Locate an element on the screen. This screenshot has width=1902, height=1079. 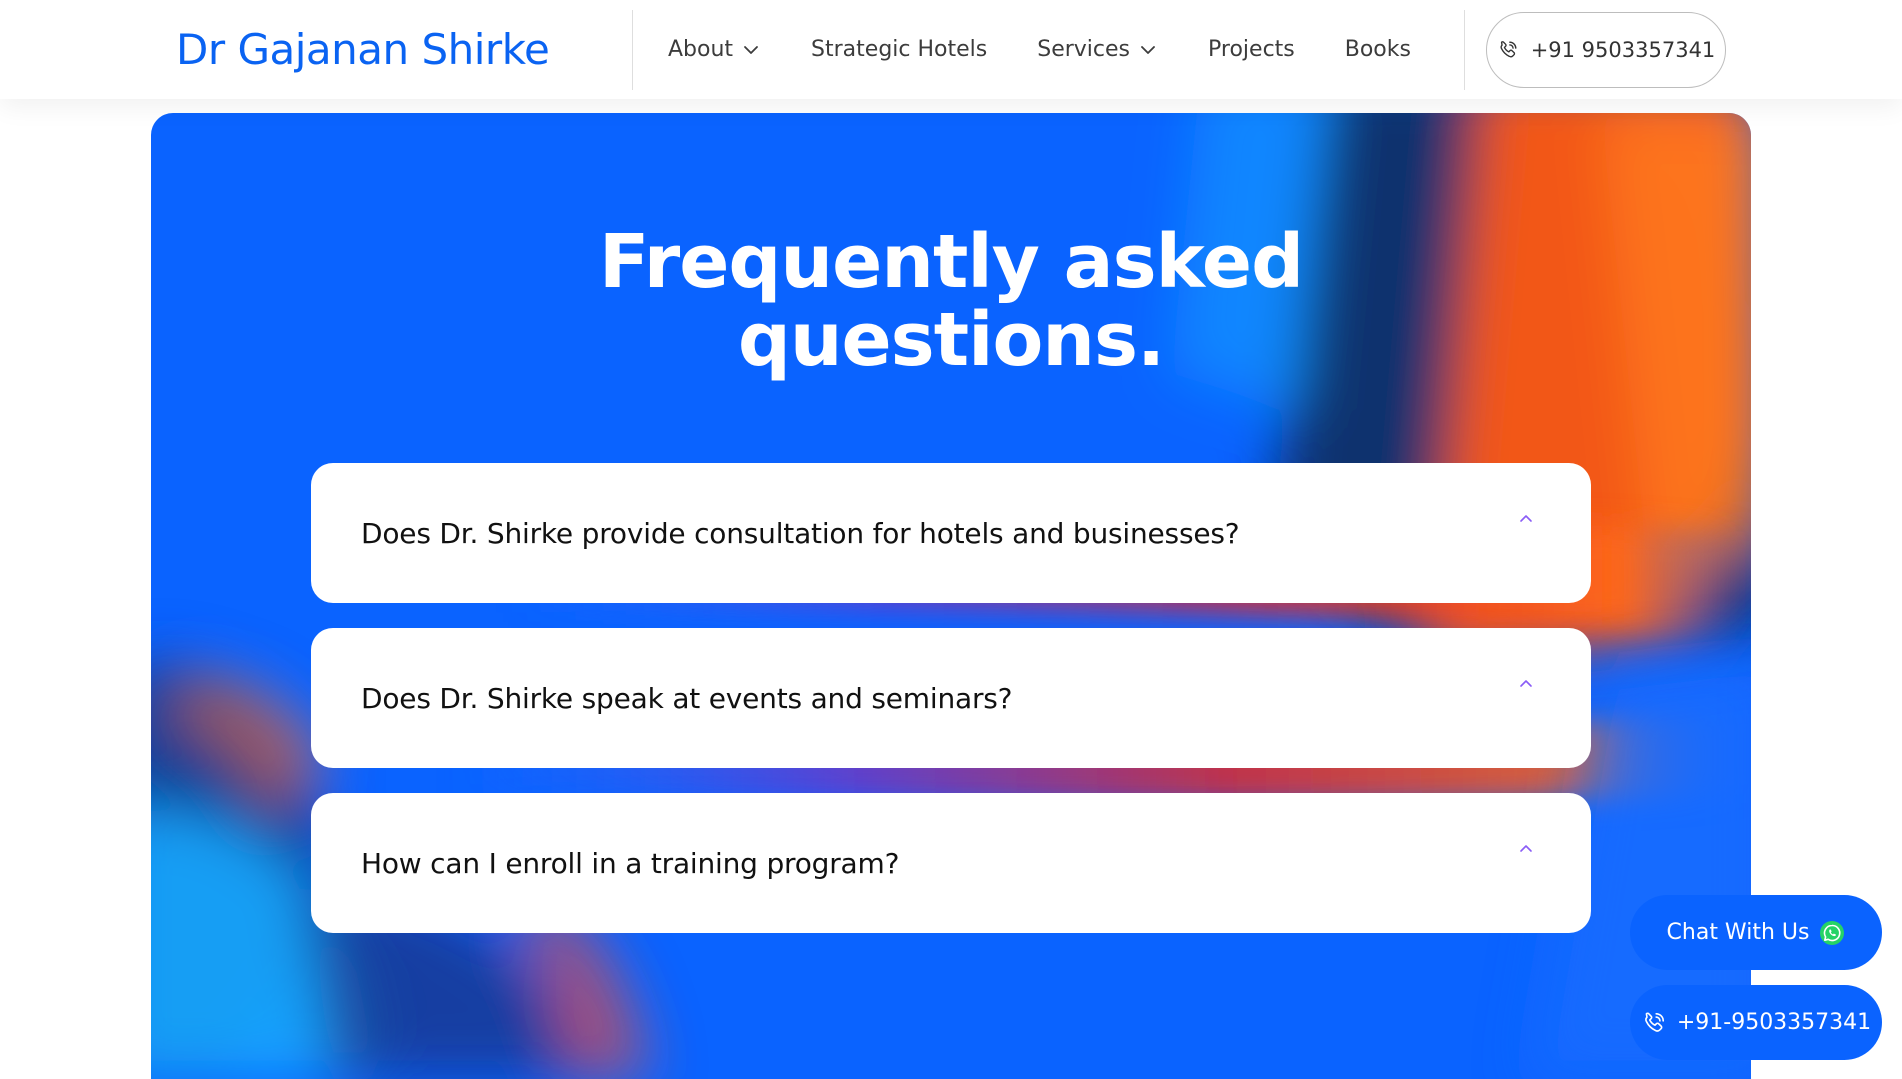
faq-item: How can I enroll in a training program? is located at coordinates (951, 863).